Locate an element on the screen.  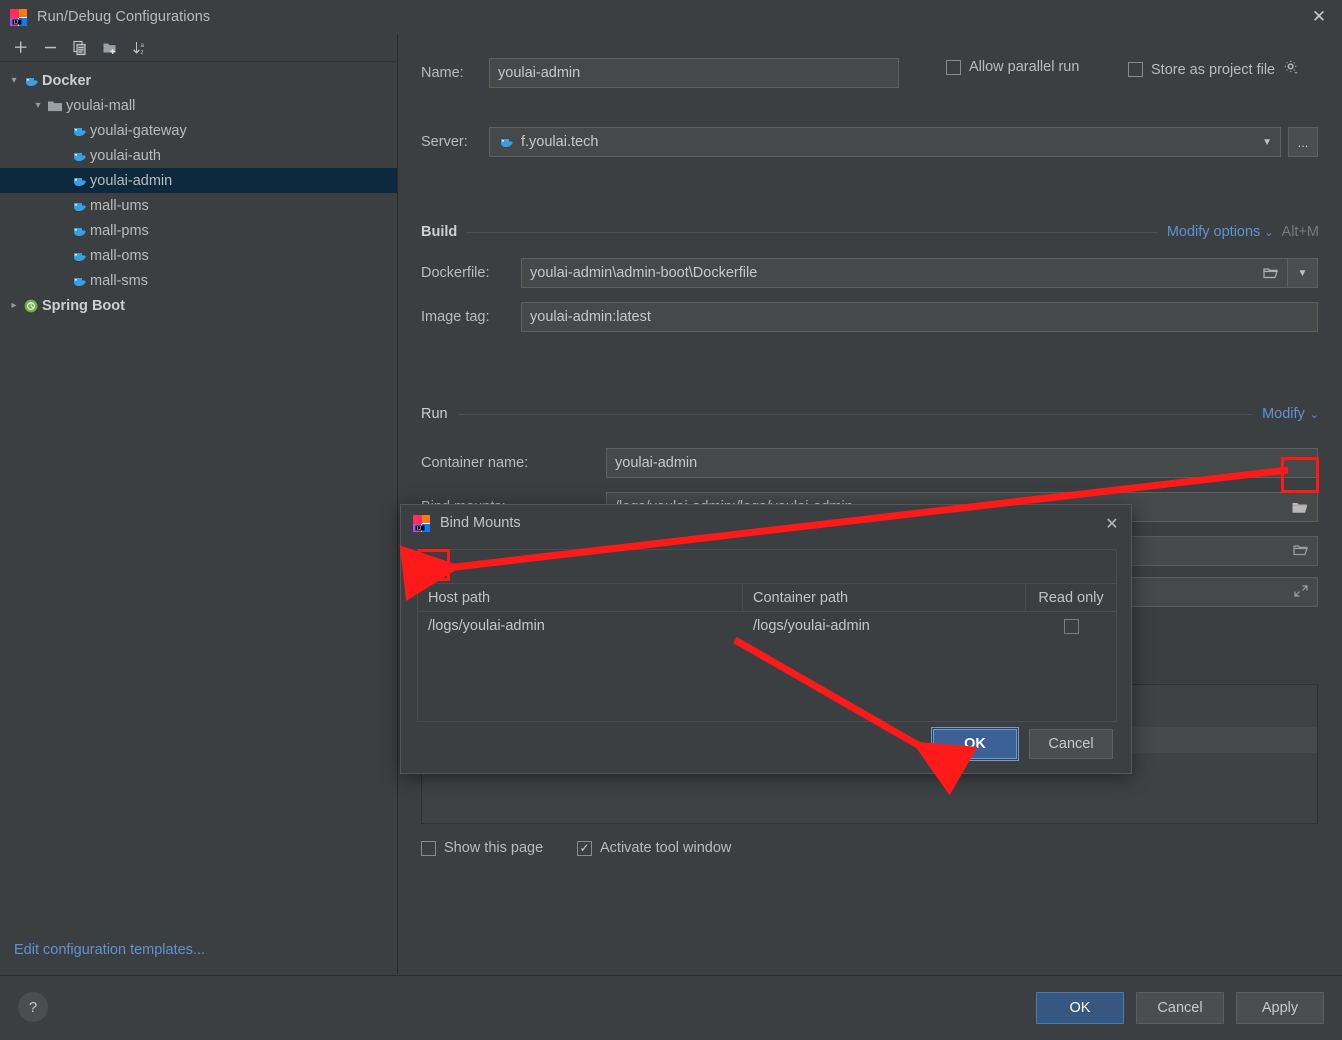
tree-item-label: Docker is located at coordinates (67, 80).